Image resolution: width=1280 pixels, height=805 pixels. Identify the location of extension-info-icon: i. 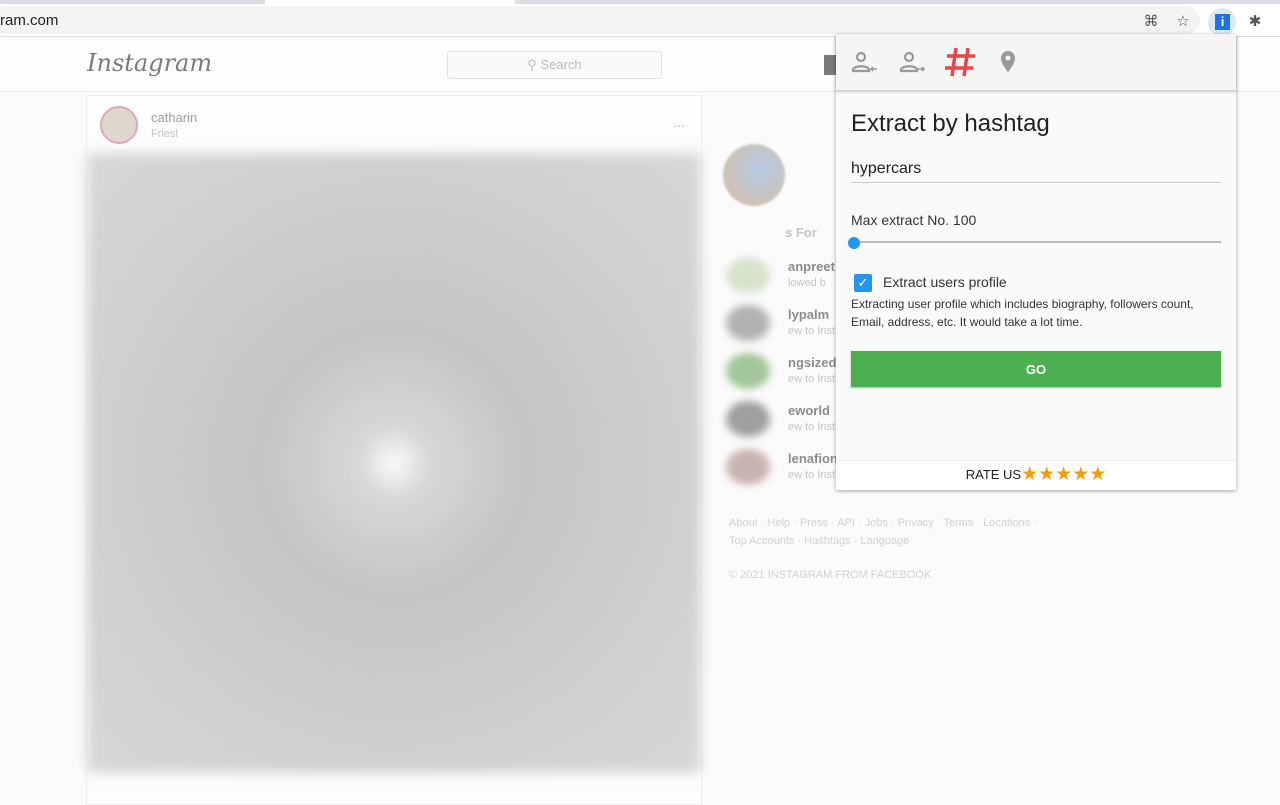
(1222, 22).